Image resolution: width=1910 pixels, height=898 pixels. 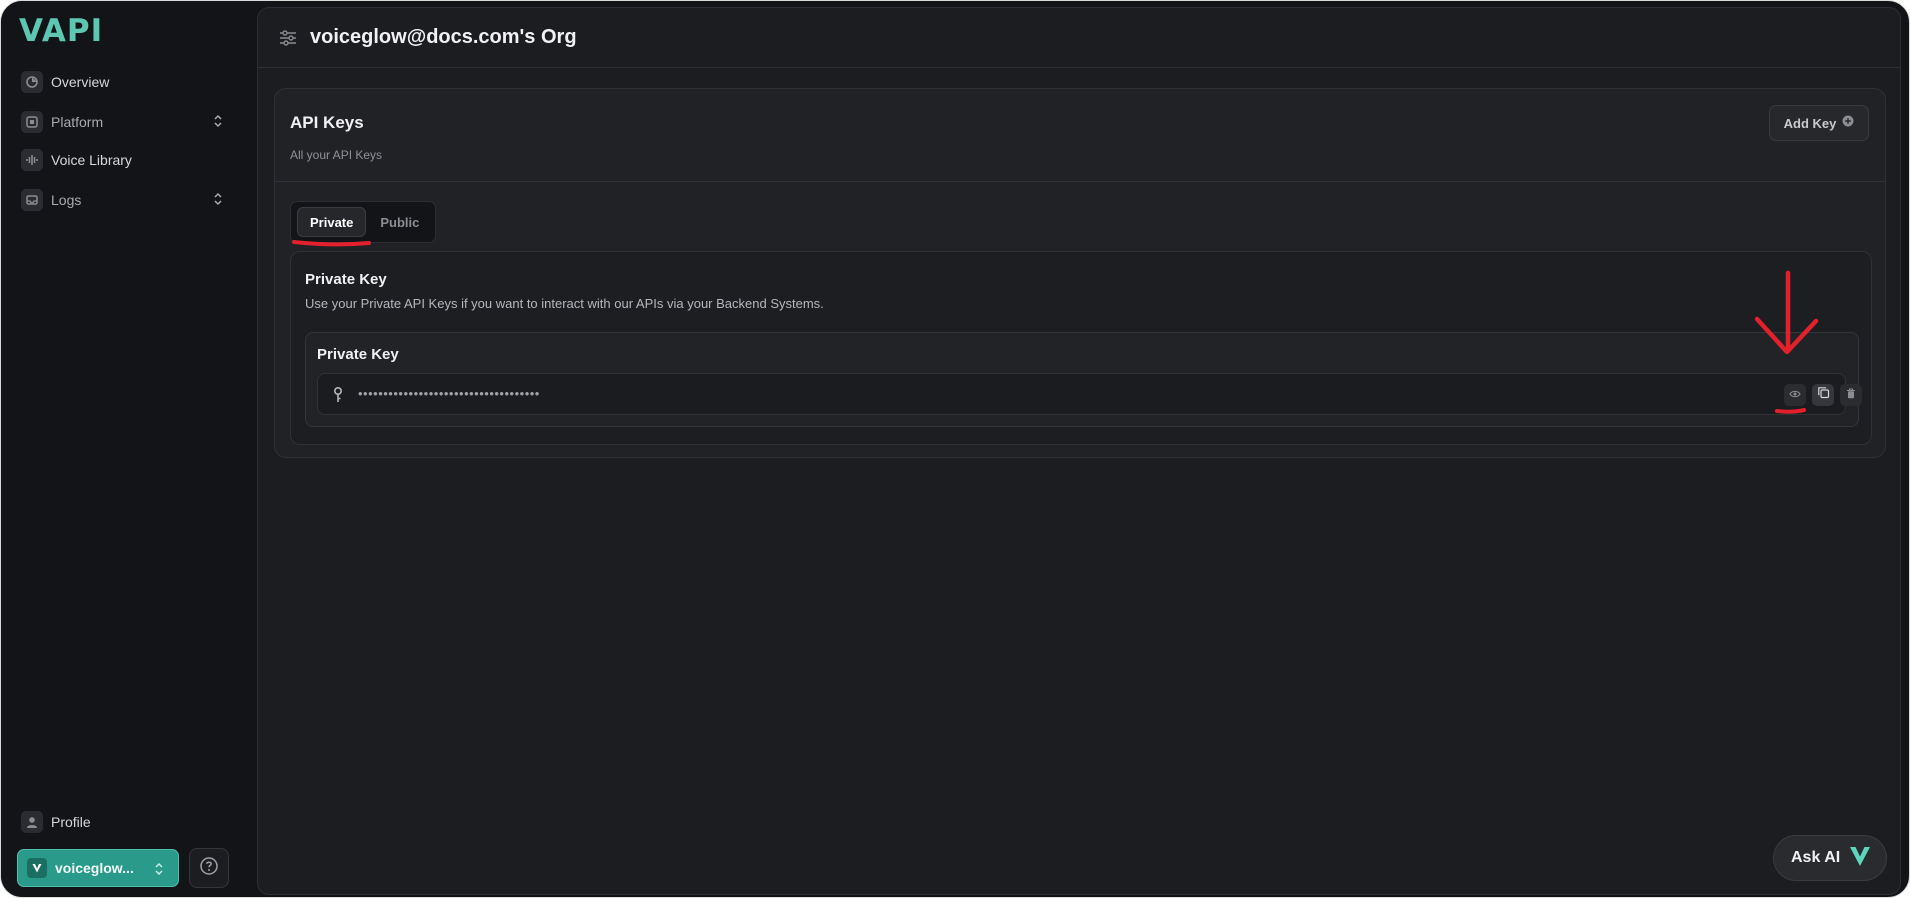 What do you see at coordinates (32, 200) in the screenshot?
I see `inbox-icon` at bounding box center [32, 200].